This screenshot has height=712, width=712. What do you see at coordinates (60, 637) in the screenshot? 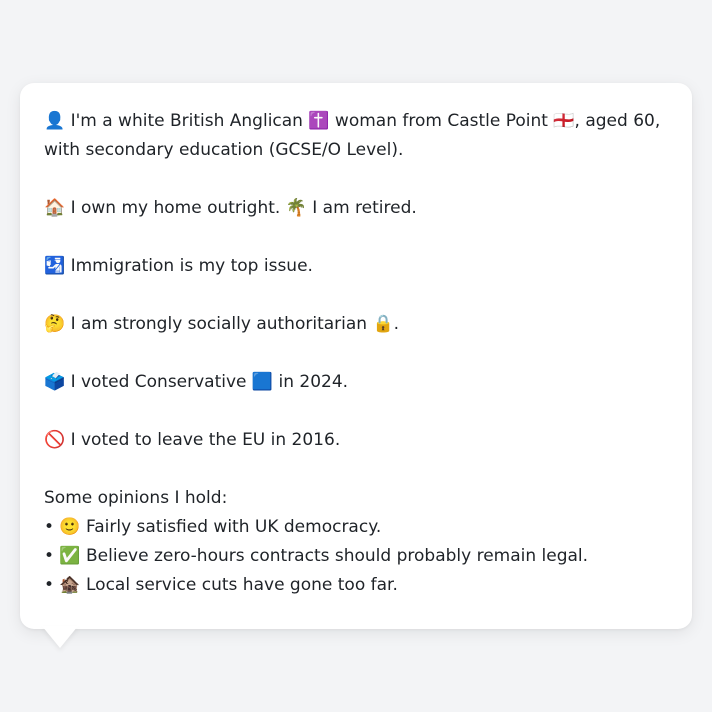
I see `bubble-tail` at bounding box center [60, 637].